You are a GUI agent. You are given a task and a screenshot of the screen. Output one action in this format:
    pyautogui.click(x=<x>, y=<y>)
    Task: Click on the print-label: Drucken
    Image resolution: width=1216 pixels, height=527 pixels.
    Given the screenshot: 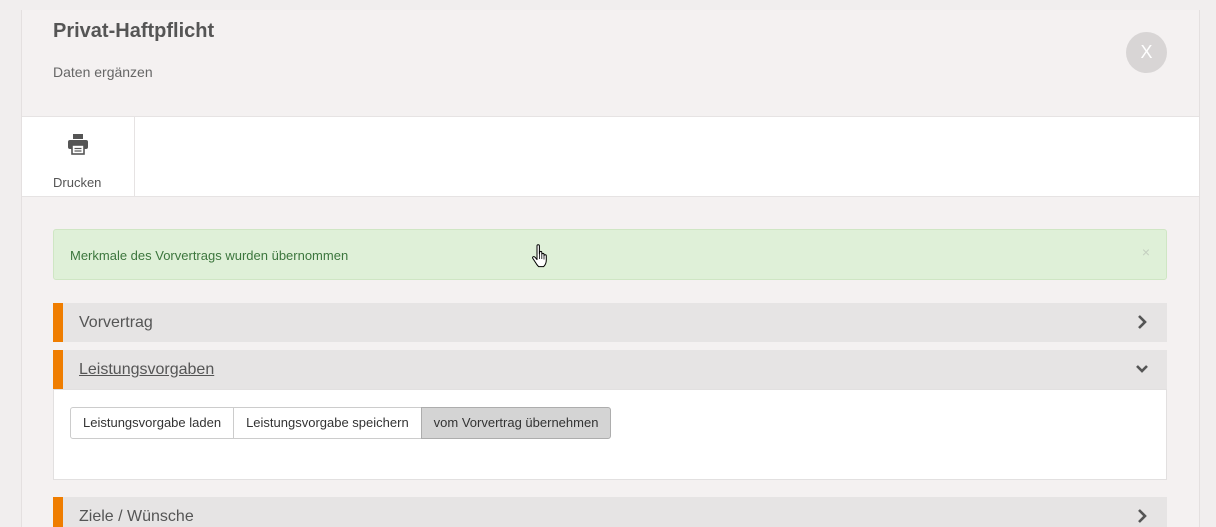 What is the action you would take?
    pyautogui.click(x=77, y=182)
    